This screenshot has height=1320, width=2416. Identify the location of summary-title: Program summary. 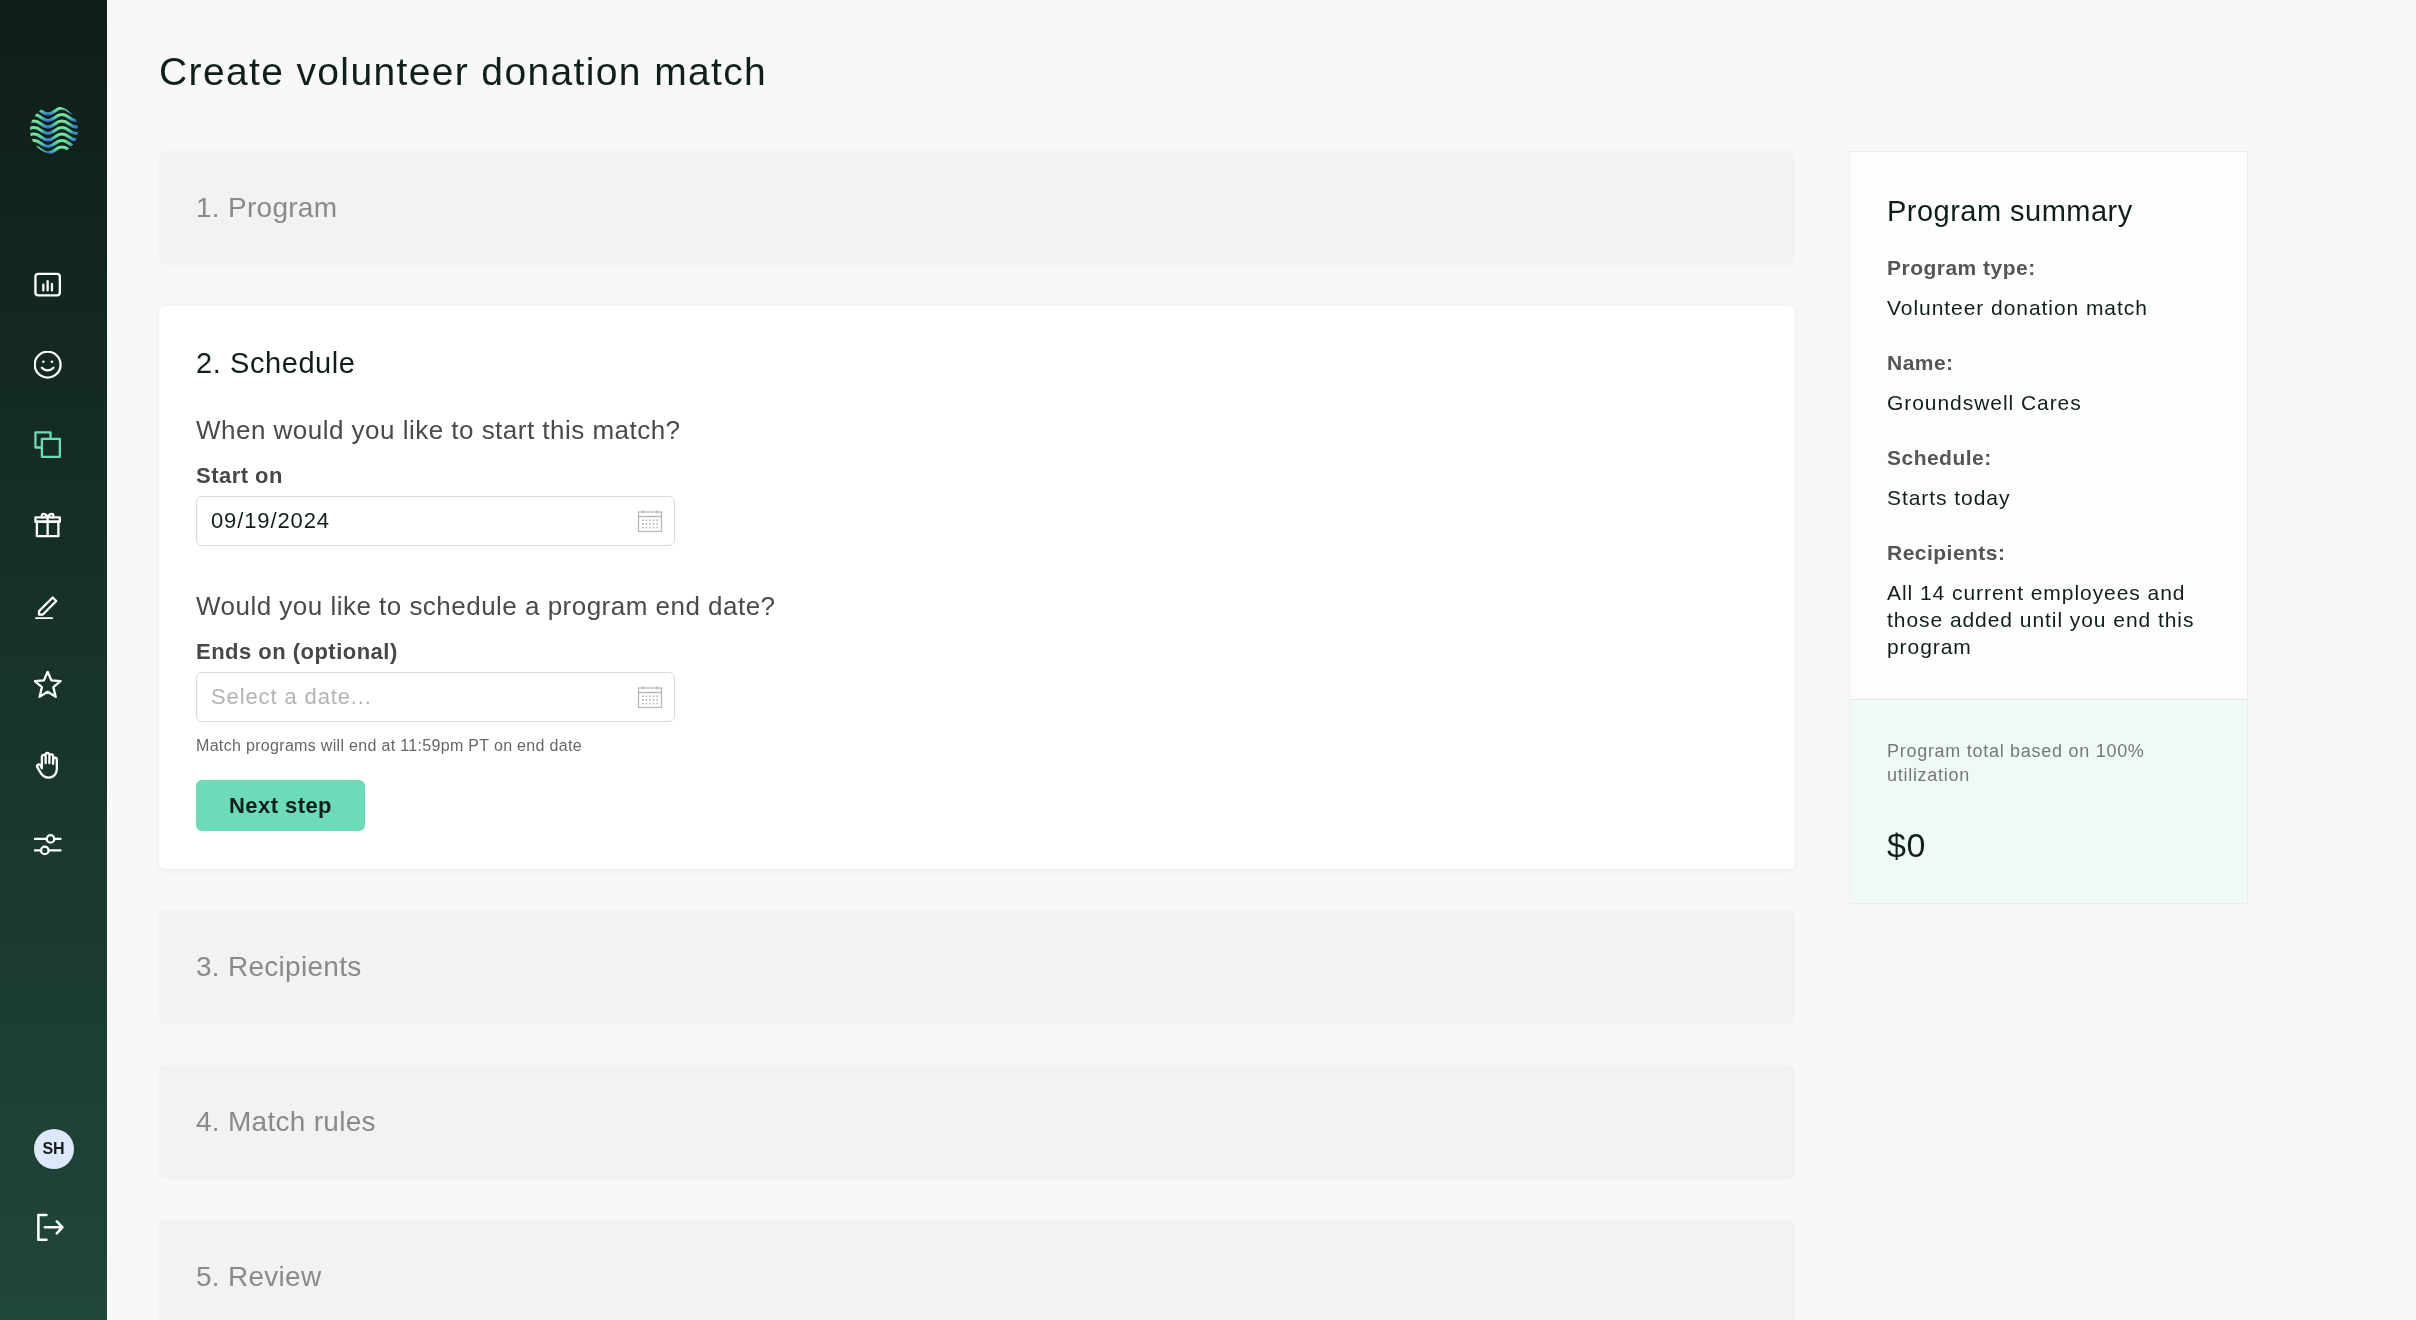
(2010, 211).